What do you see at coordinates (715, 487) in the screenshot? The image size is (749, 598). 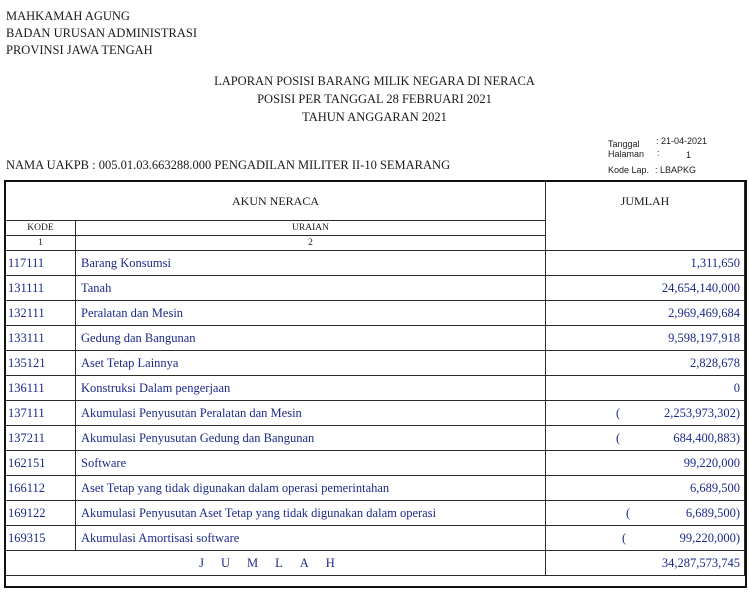 I see `row-jumlah-value: 6,689,500` at bounding box center [715, 487].